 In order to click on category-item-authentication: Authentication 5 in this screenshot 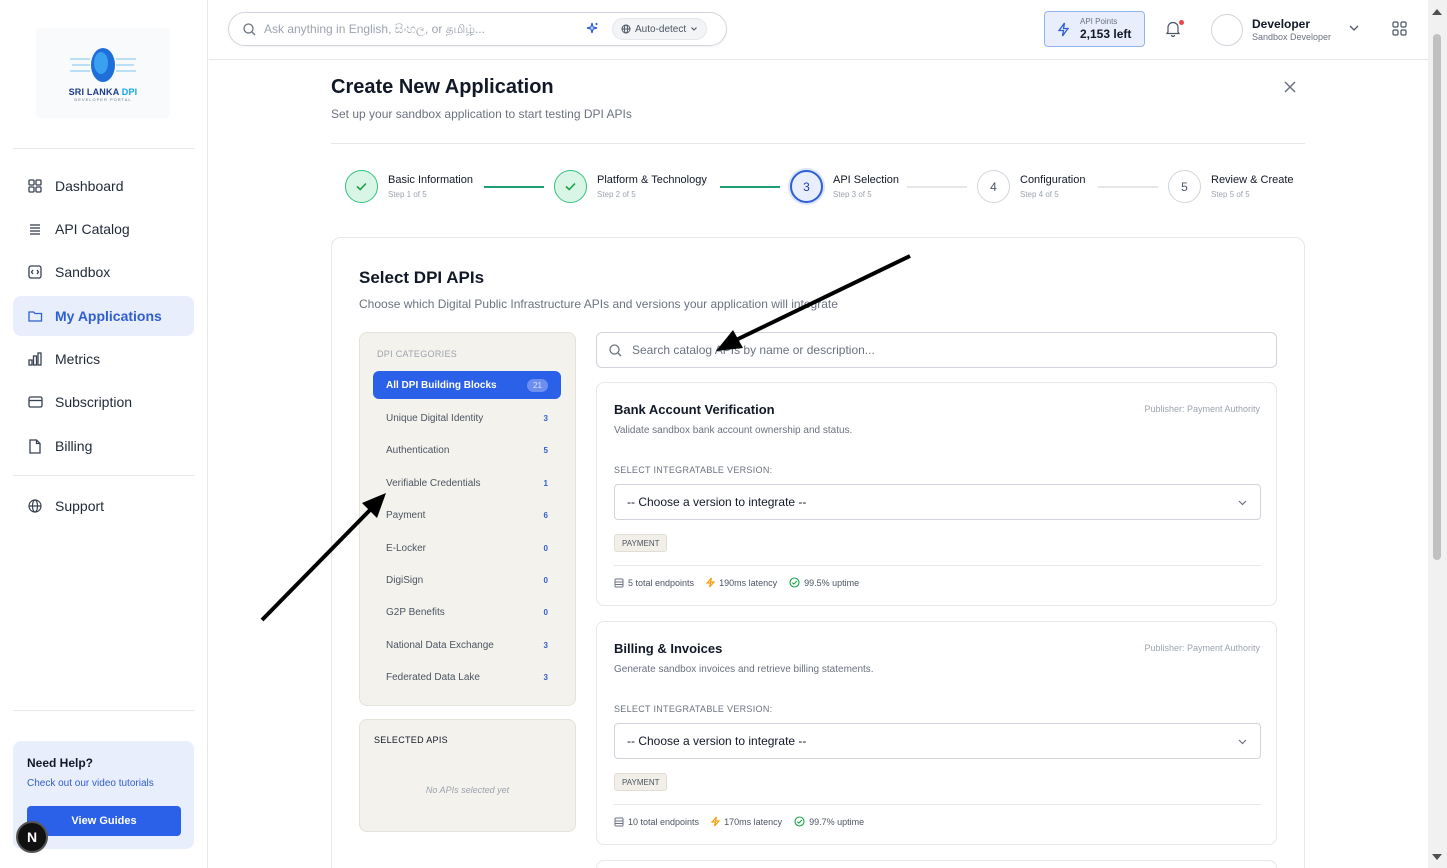, I will do `click(467, 450)`.